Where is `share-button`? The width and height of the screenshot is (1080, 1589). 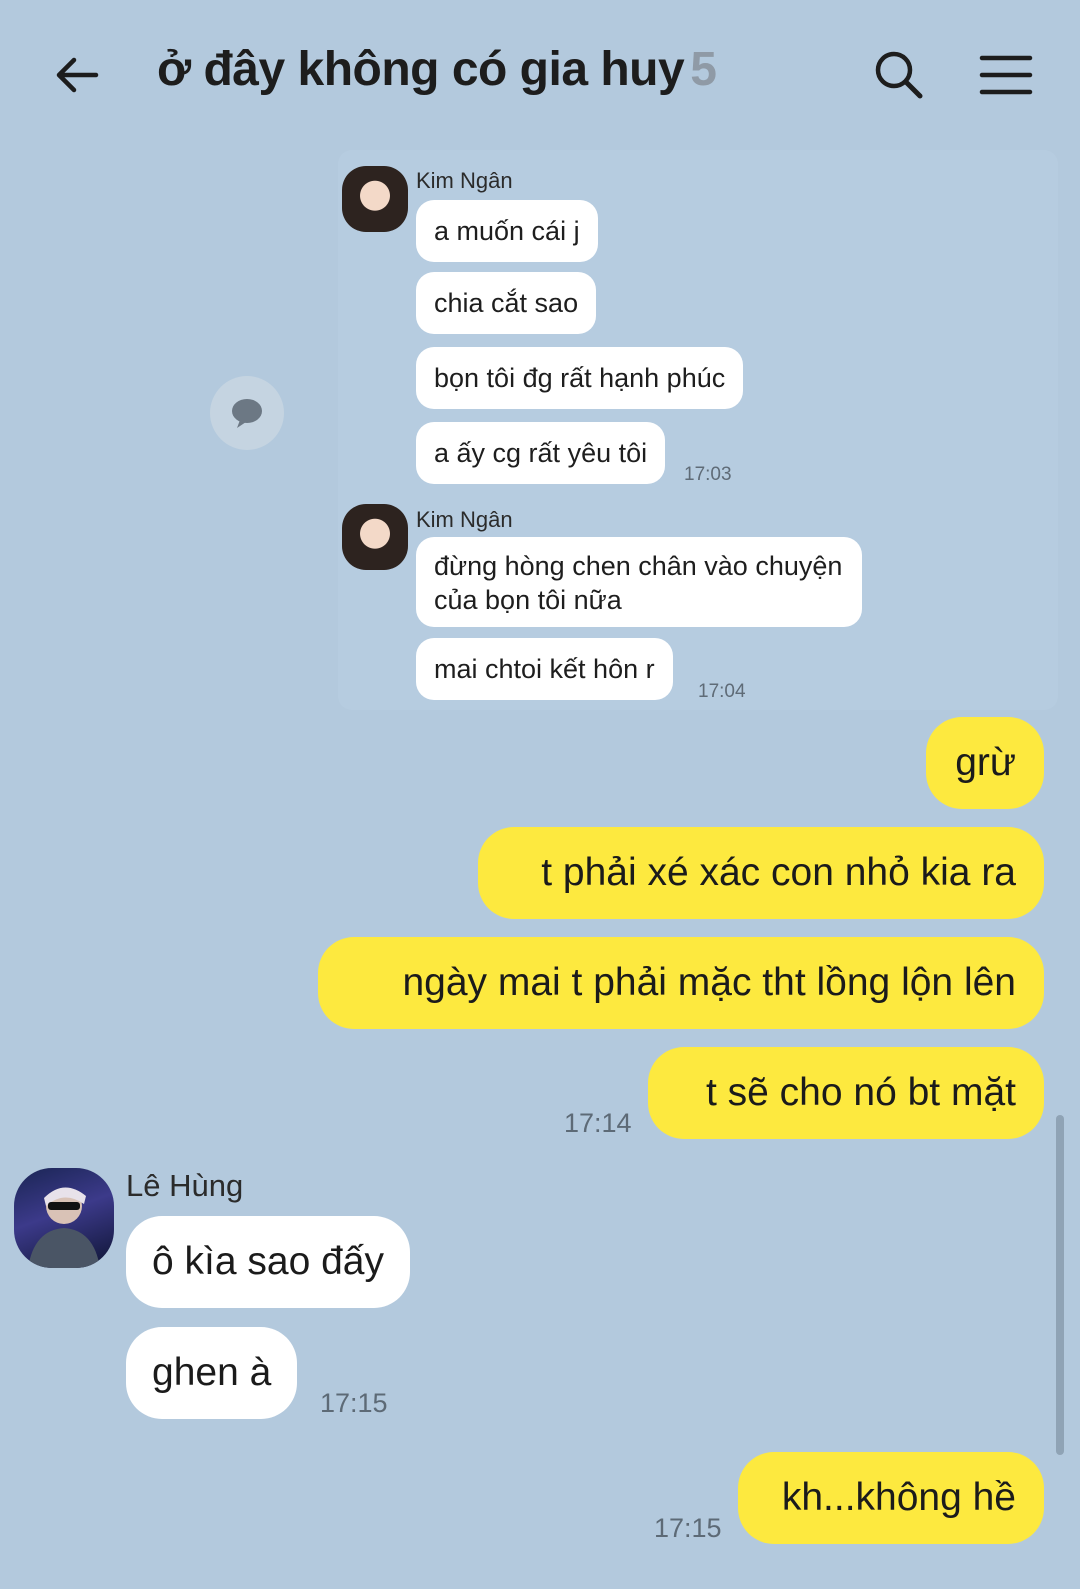
share-button is located at coordinates (247, 413).